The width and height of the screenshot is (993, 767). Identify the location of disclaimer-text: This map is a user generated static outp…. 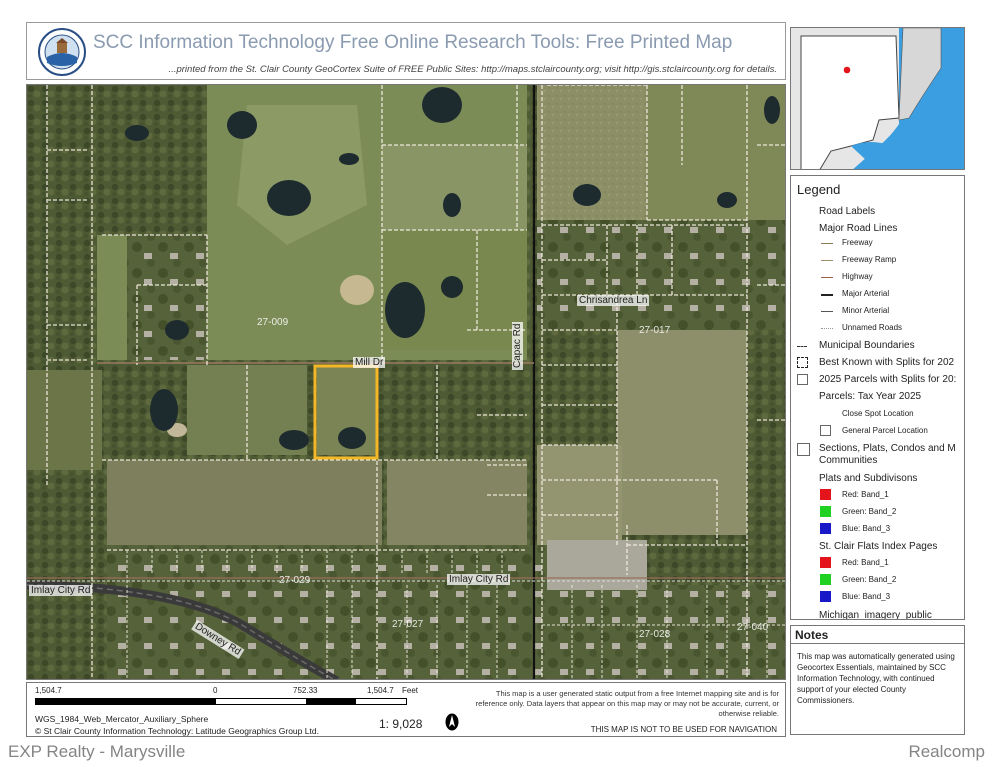
(627, 703).